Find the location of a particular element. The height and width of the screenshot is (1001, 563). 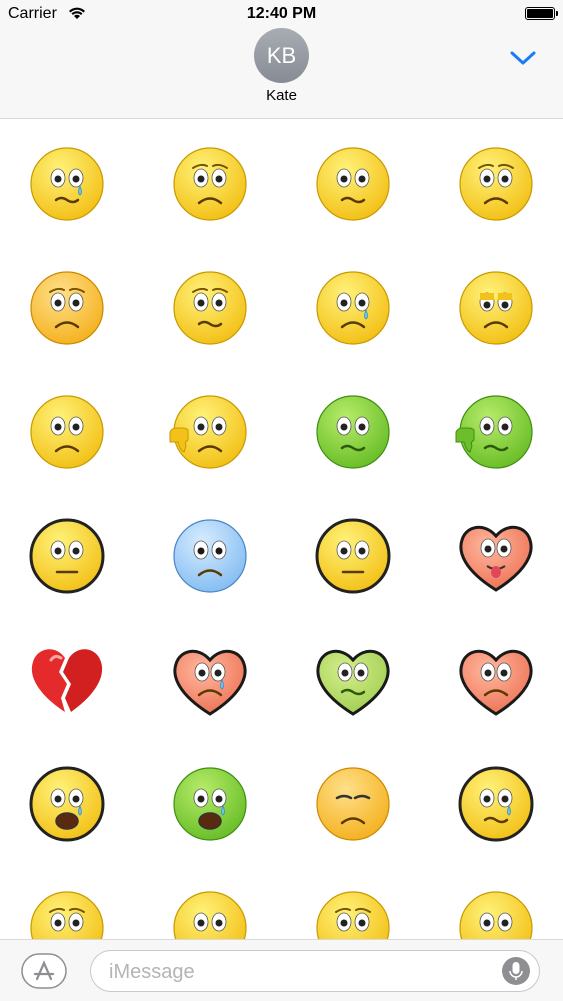

thumbs-down-yellow-face-sticker is located at coordinates (210, 432).